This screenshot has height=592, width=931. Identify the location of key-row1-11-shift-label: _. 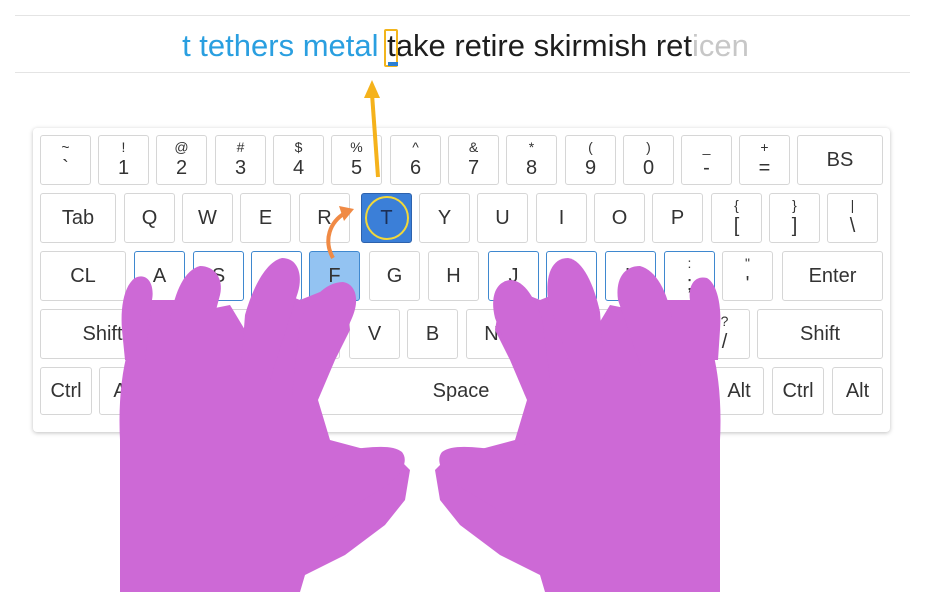
(706, 147).